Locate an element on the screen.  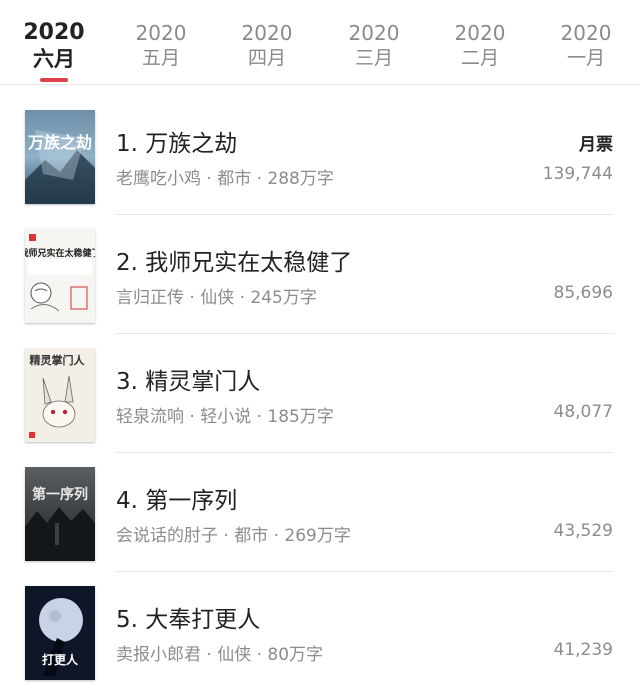
monthly-ticket-label: 月票 is located at coordinates (596, 145).